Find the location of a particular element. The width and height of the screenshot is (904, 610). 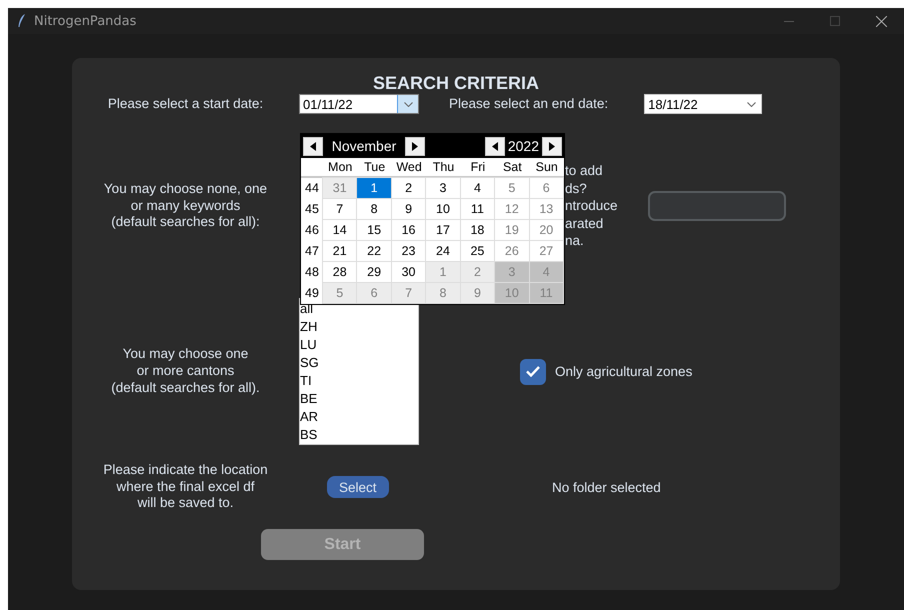

previous-year-button is located at coordinates (494, 146).